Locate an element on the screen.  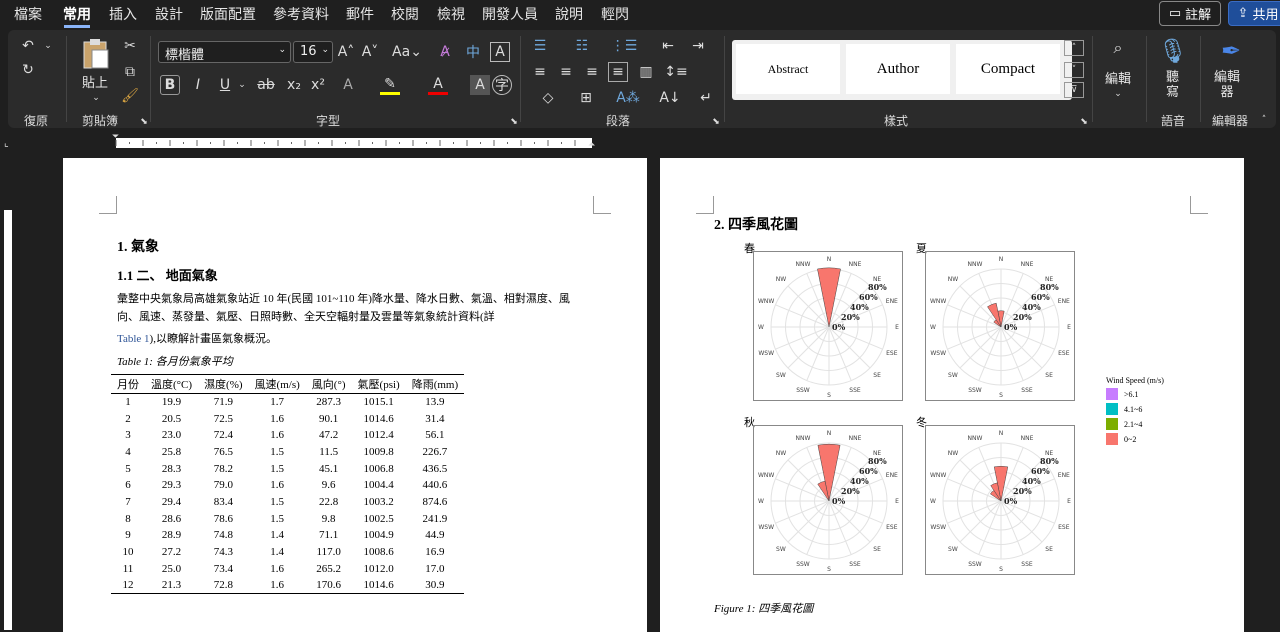
horizontal-ruler: ⌞ ⏷ ⏶ is located at coordinates (640, 143).